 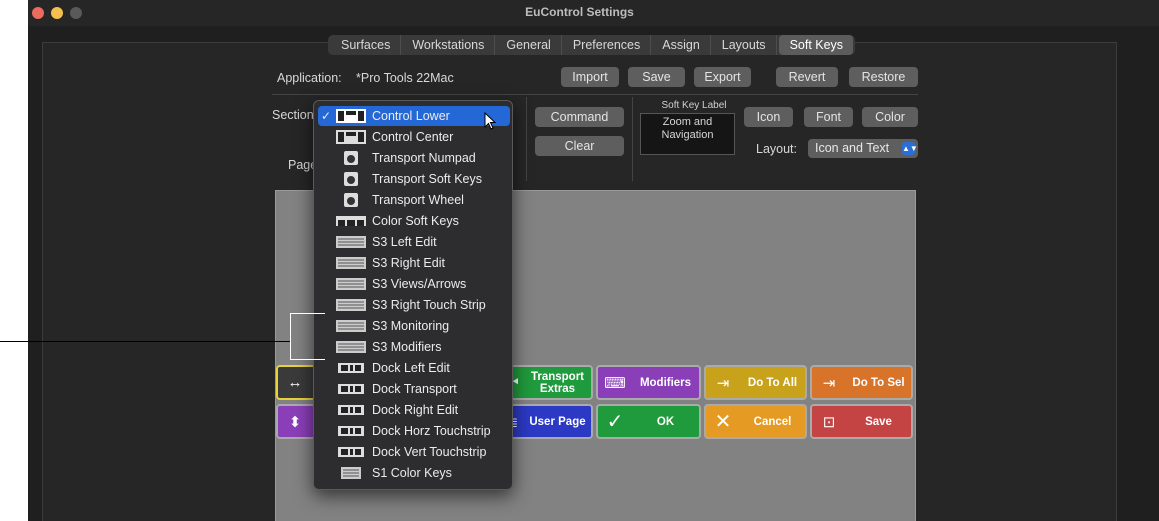 I want to click on menu-item-label: Transport Soft Keys, so click(x=427, y=179).